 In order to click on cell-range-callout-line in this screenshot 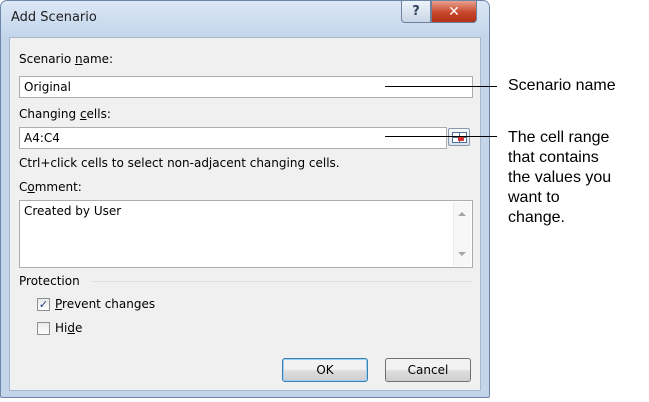, I will do `click(441, 136)`.